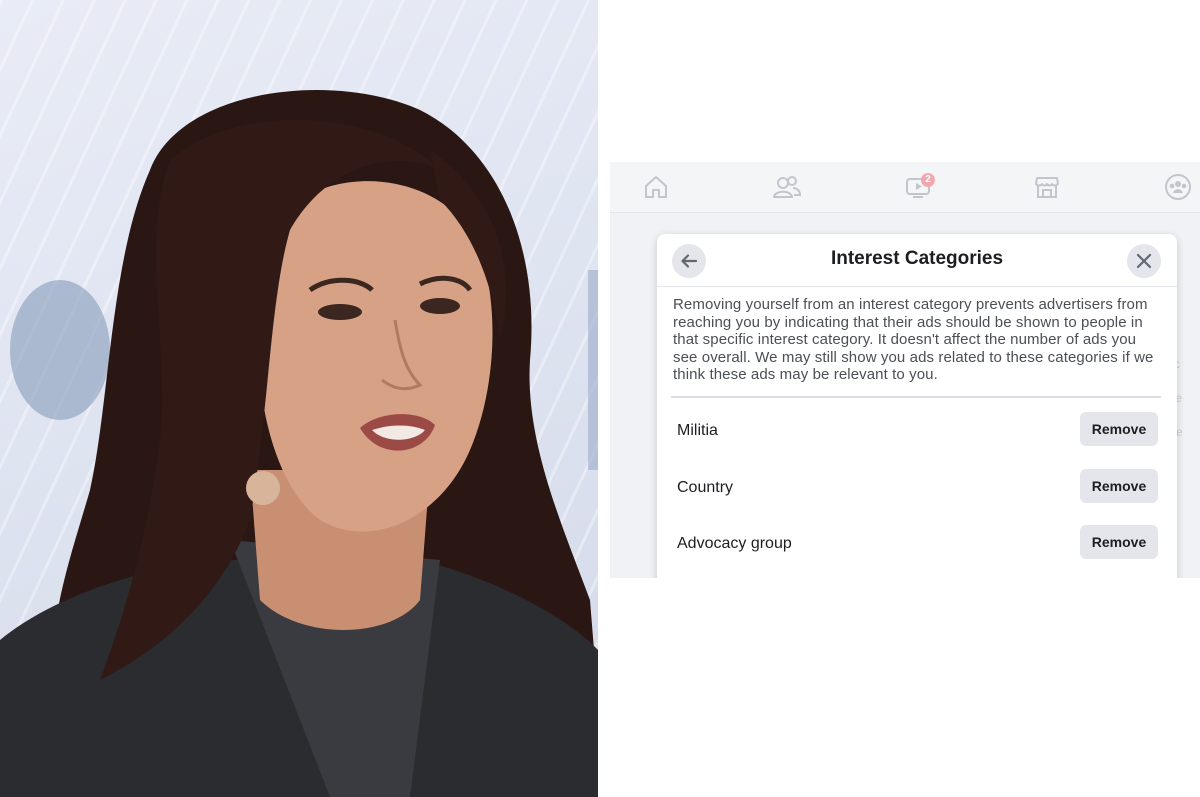 The width and height of the screenshot is (1200, 797). Describe the element at coordinates (1119, 542) in the screenshot. I see `remove-advocacy-group-button: Remove` at that location.